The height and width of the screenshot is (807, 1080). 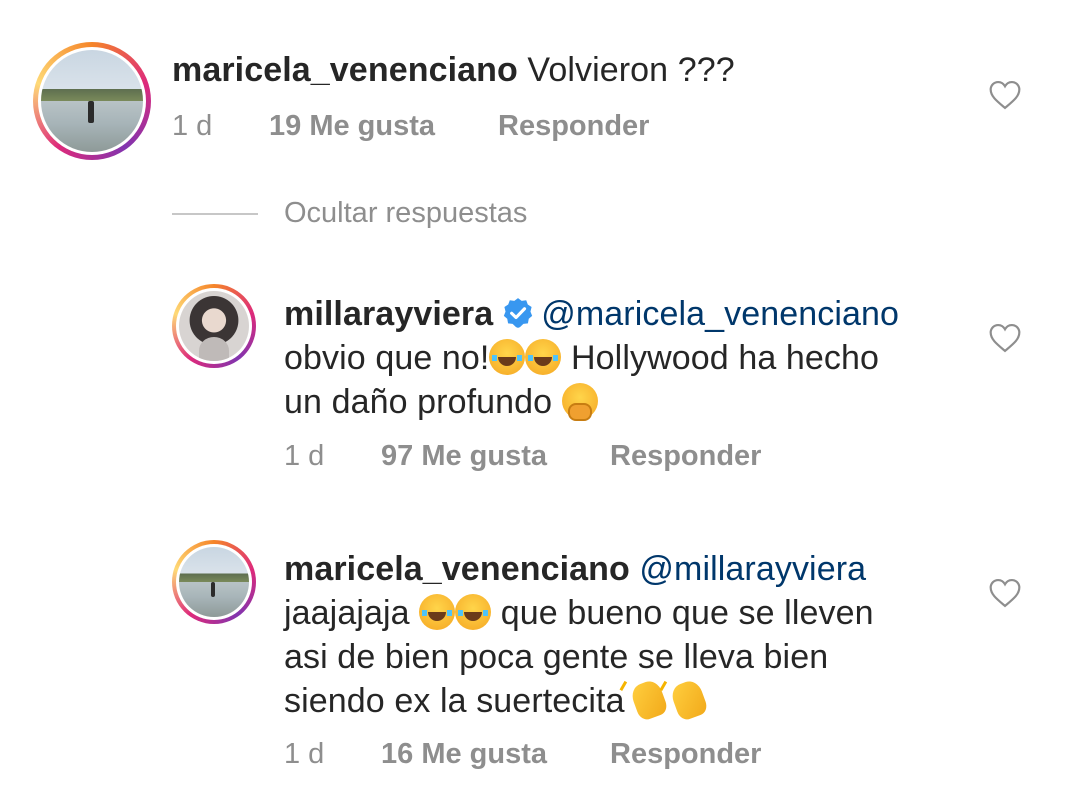 I want to click on reply-line-1: maricela_venenciano @millarayviera, so click(x=579, y=569).